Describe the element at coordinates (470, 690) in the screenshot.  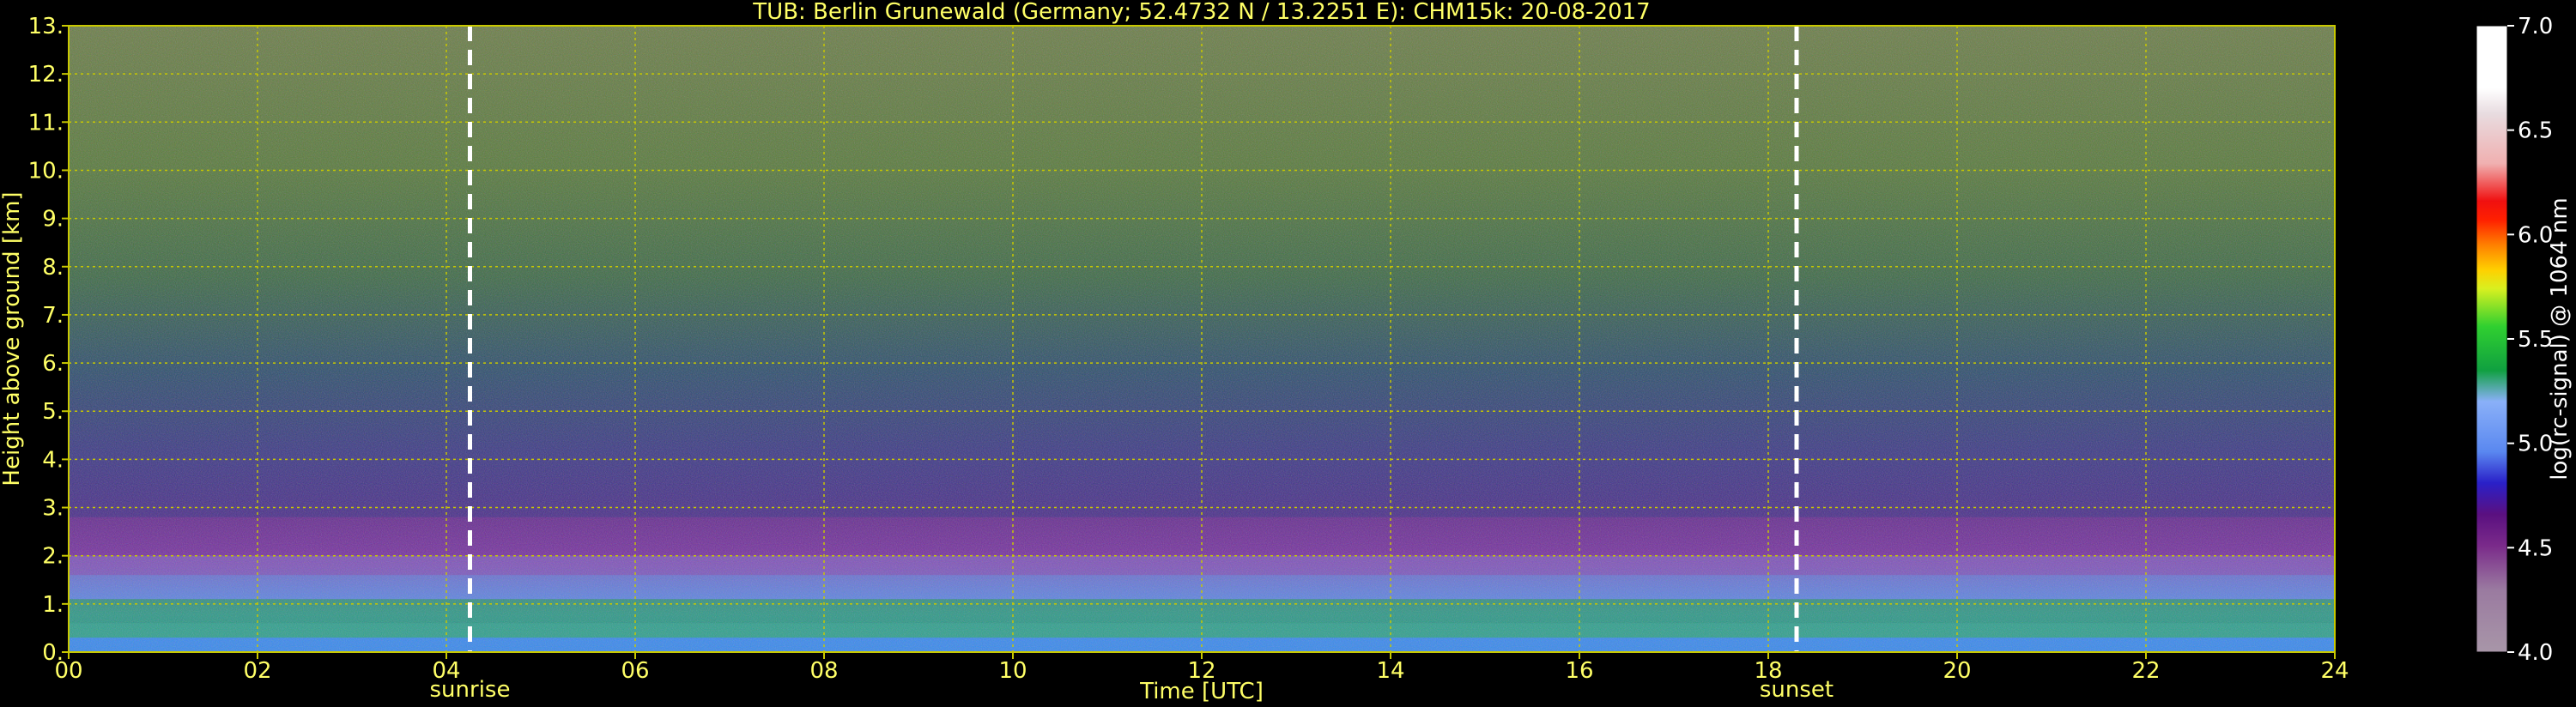
I see `sun-marker-label: sunrise` at that location.